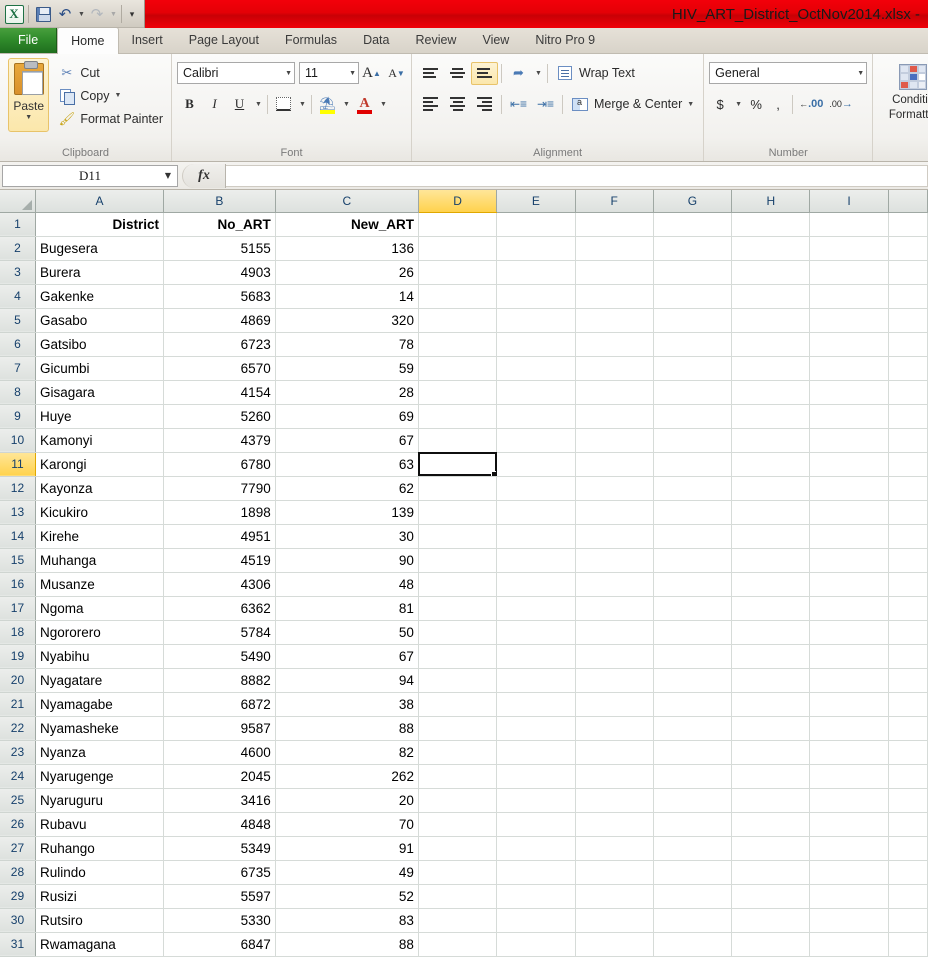  I want to click on row-header: 14, so click(18, 536).